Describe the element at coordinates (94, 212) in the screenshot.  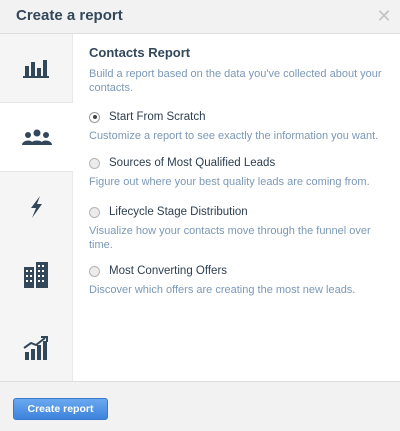
I see `radio-lifecycle-stage` at that location.